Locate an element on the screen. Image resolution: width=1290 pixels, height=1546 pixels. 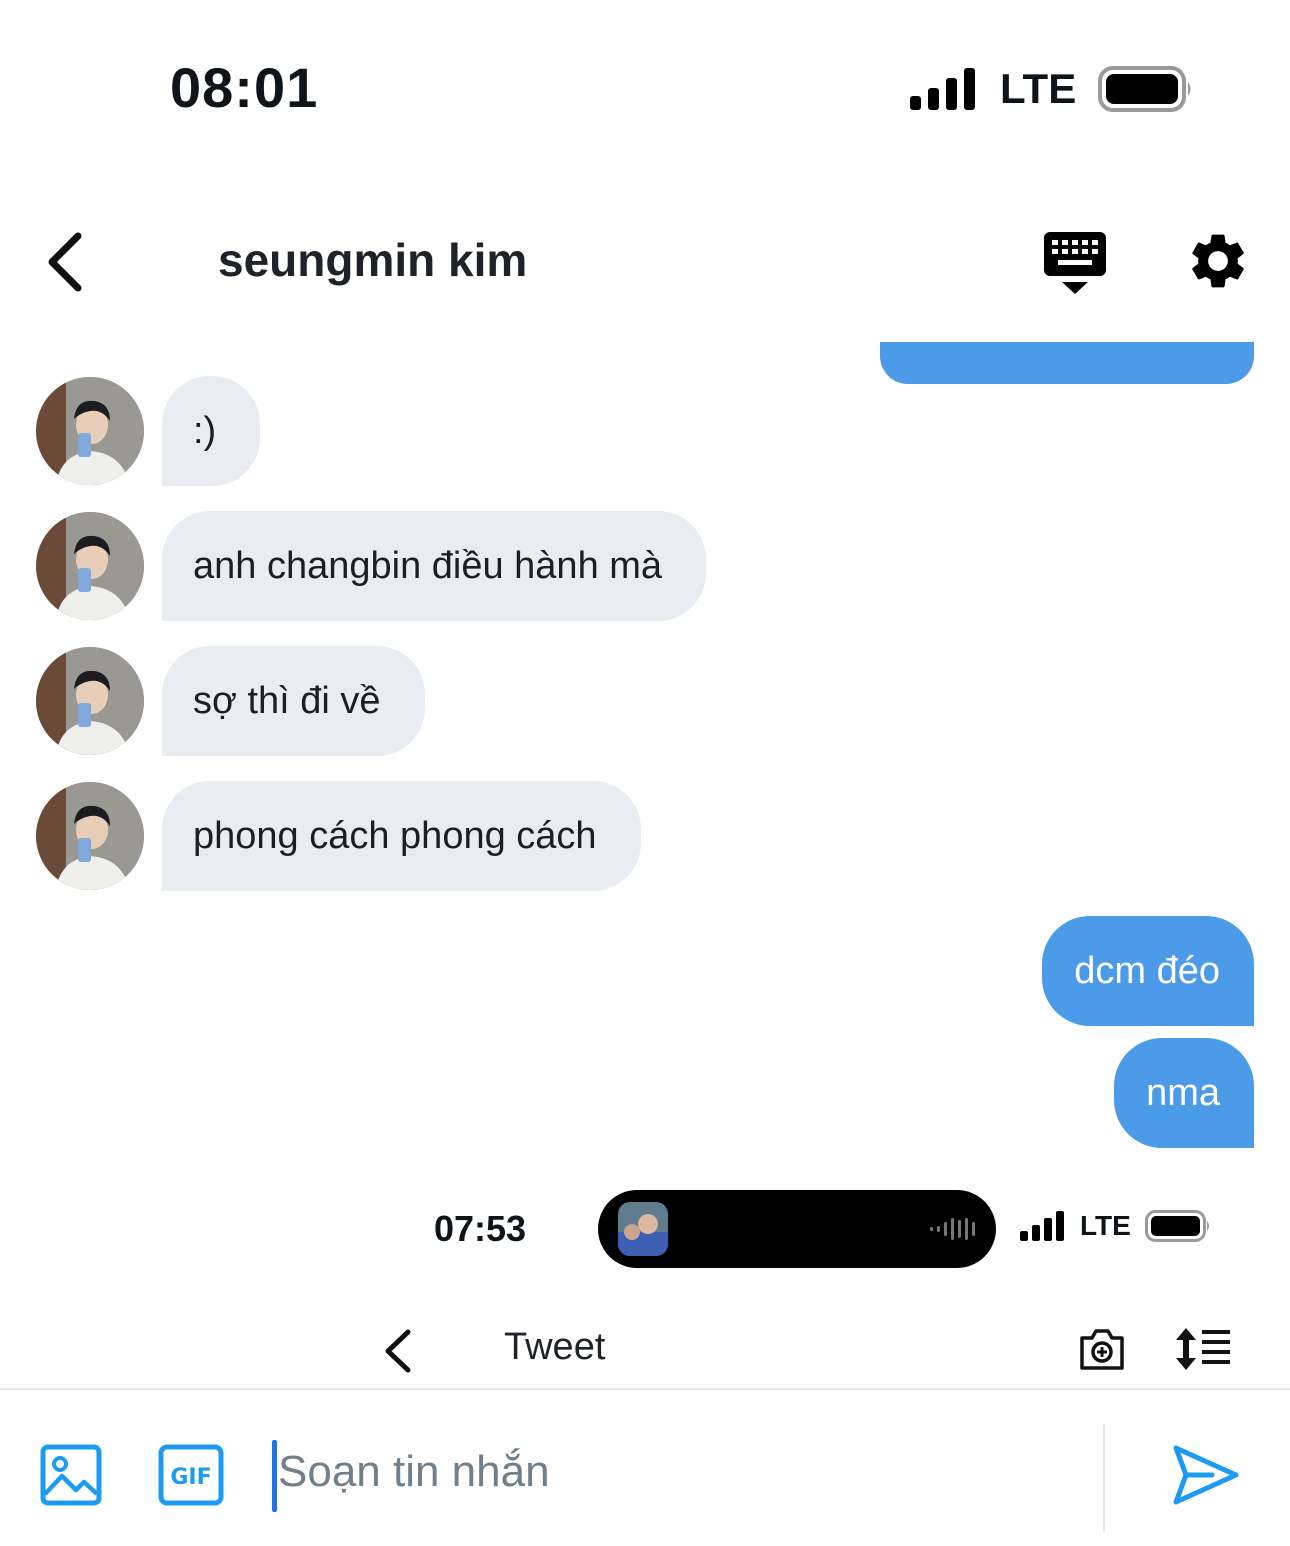
status-bar: 08:01 LTE is located at coordinates (645, 87).